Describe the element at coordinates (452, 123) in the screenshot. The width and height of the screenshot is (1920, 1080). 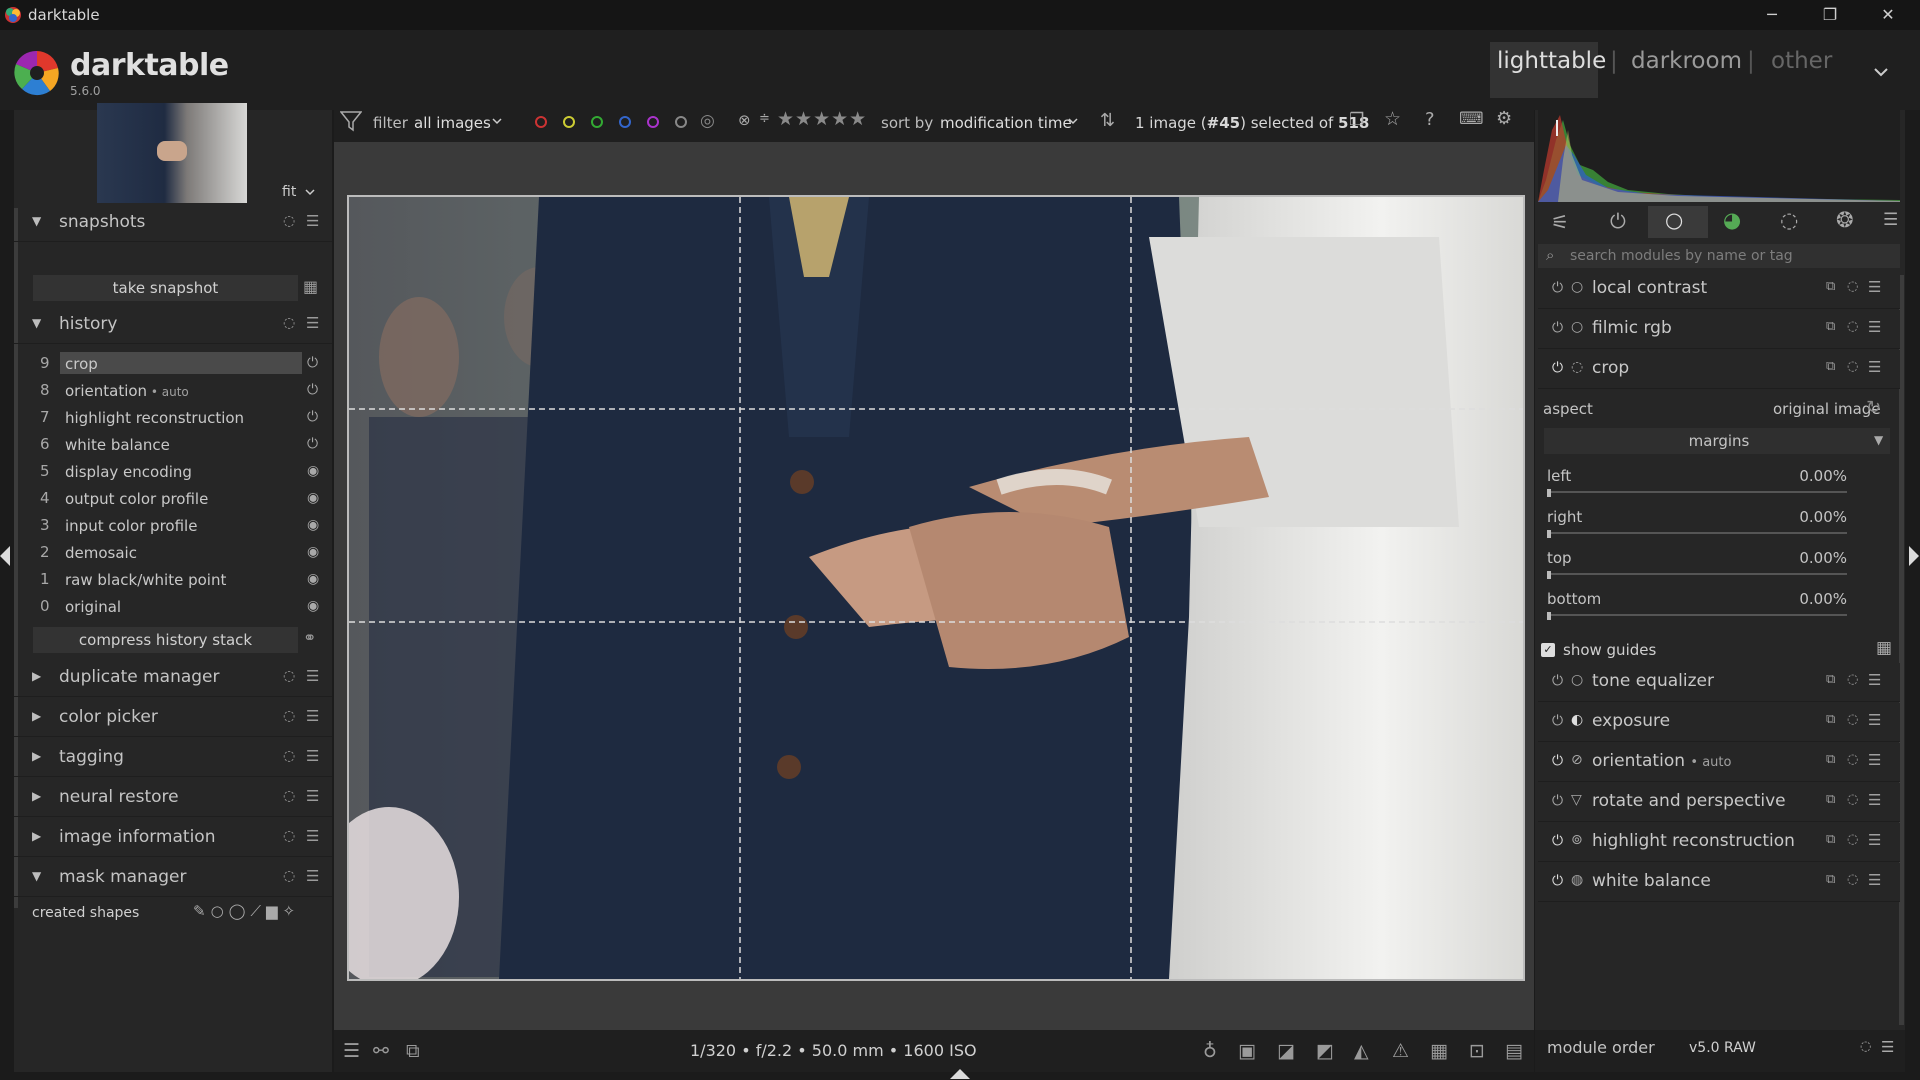
I see `filter-dropdown: all images` at that location.